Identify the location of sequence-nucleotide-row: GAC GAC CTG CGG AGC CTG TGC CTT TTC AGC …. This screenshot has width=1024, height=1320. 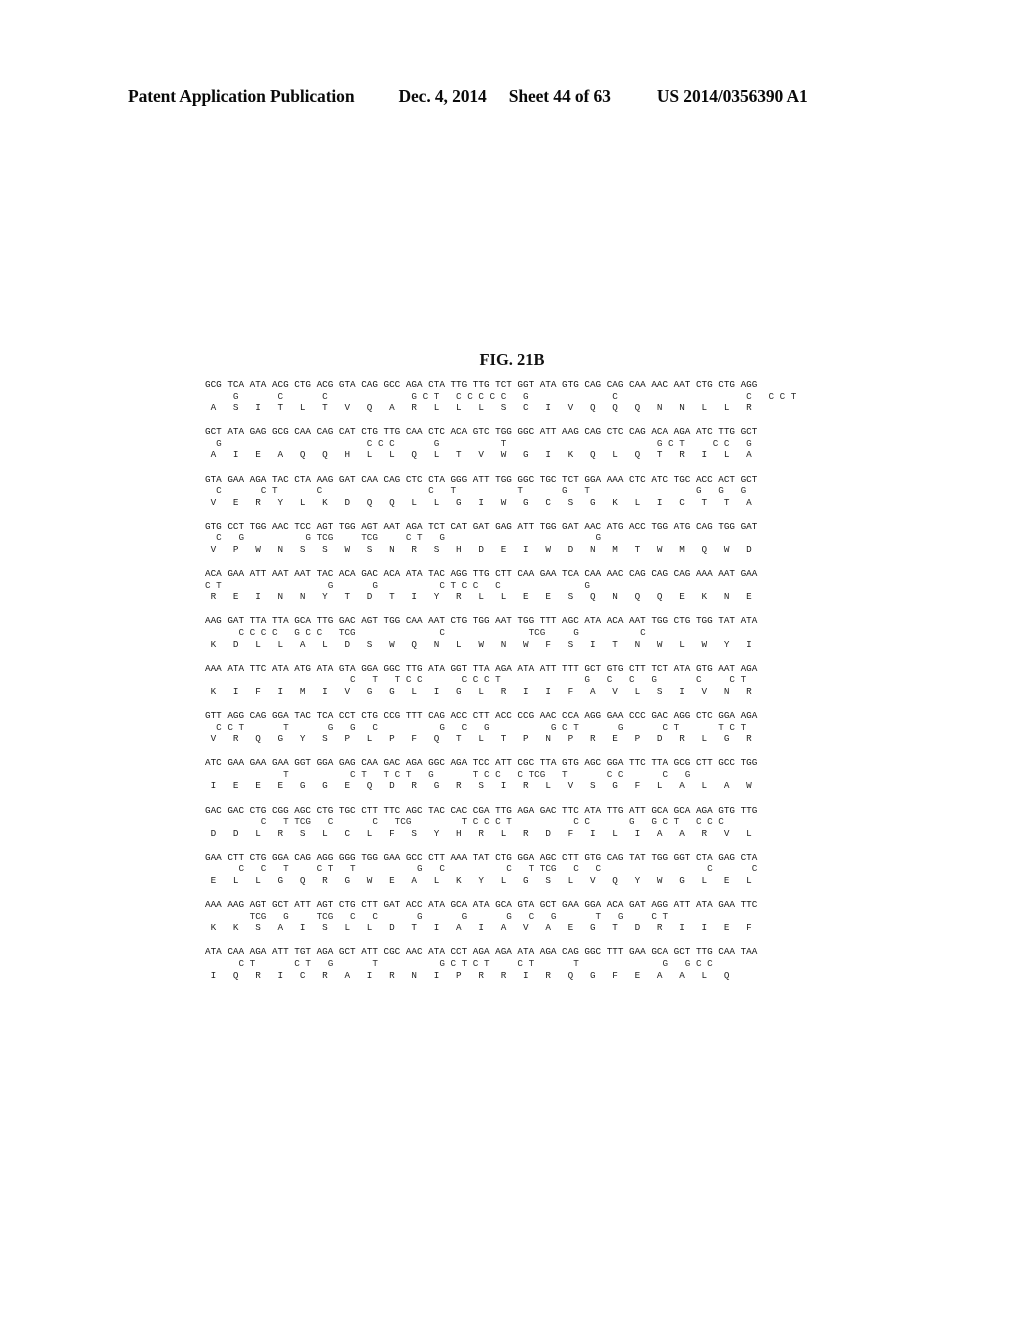
(481, 810).